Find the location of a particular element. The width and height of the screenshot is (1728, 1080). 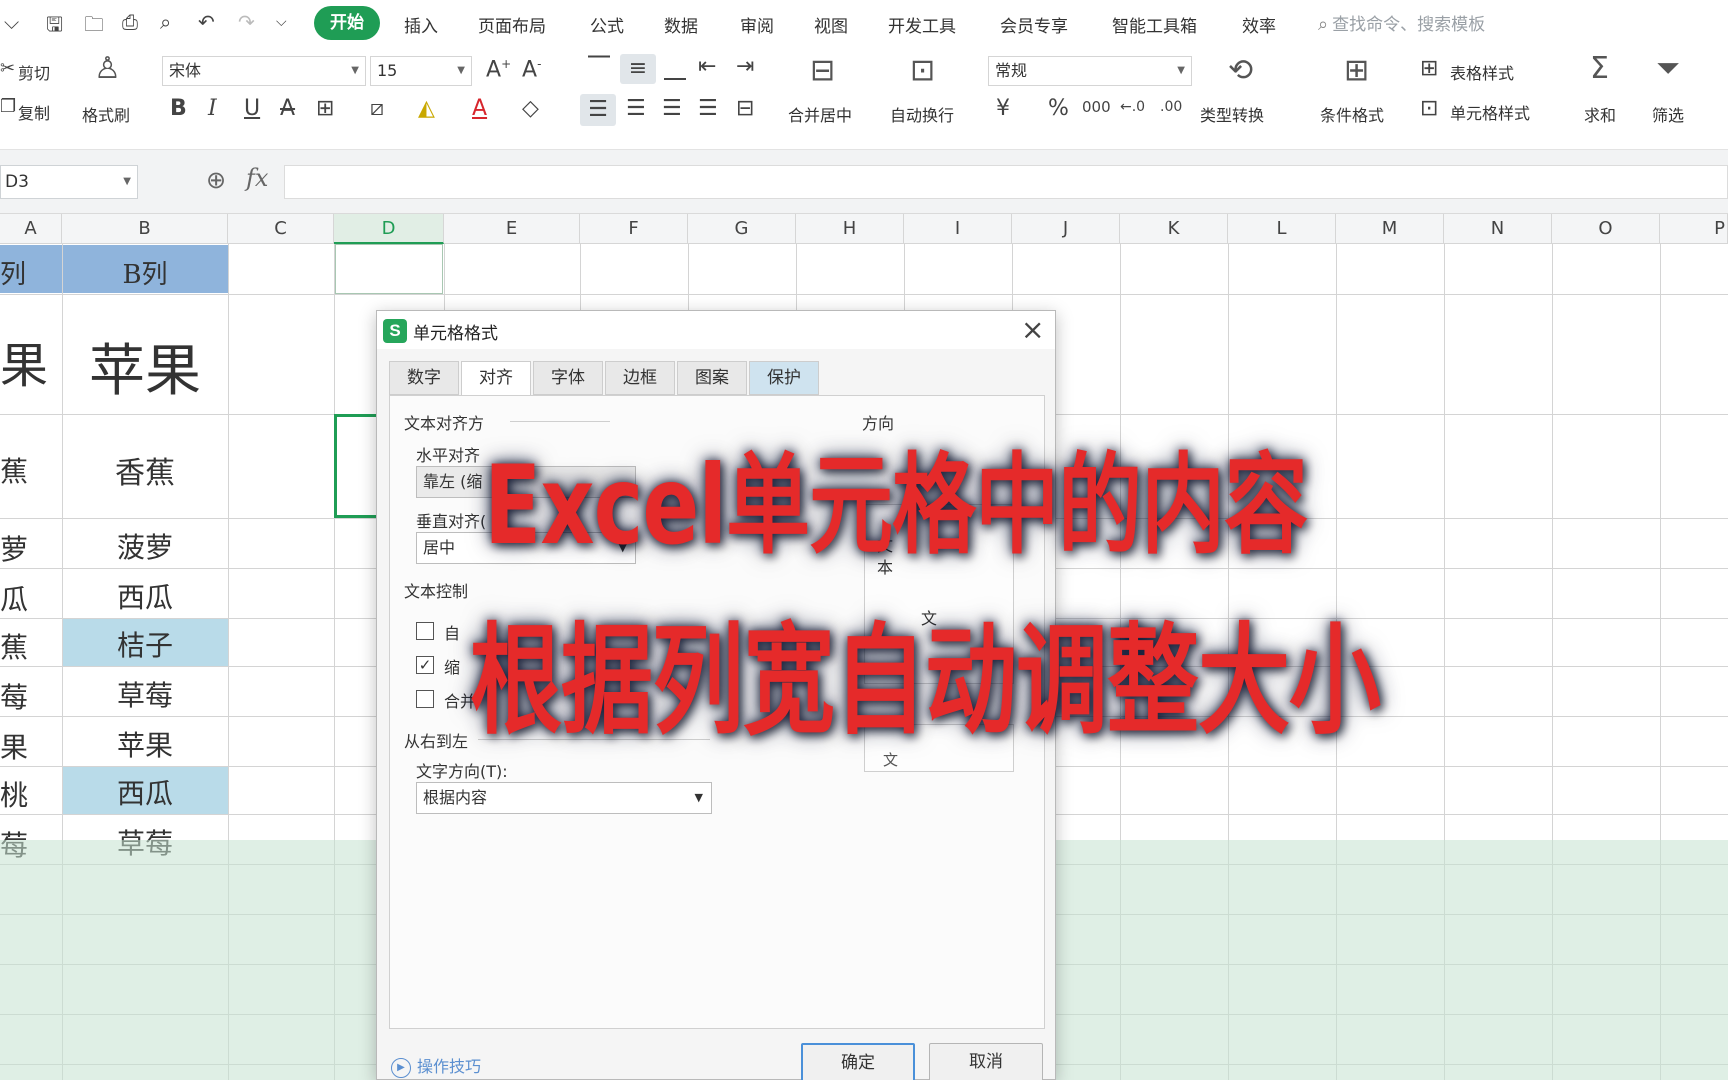

cell-style-button: 单元格样式 is located at coordinates (1490, 112).